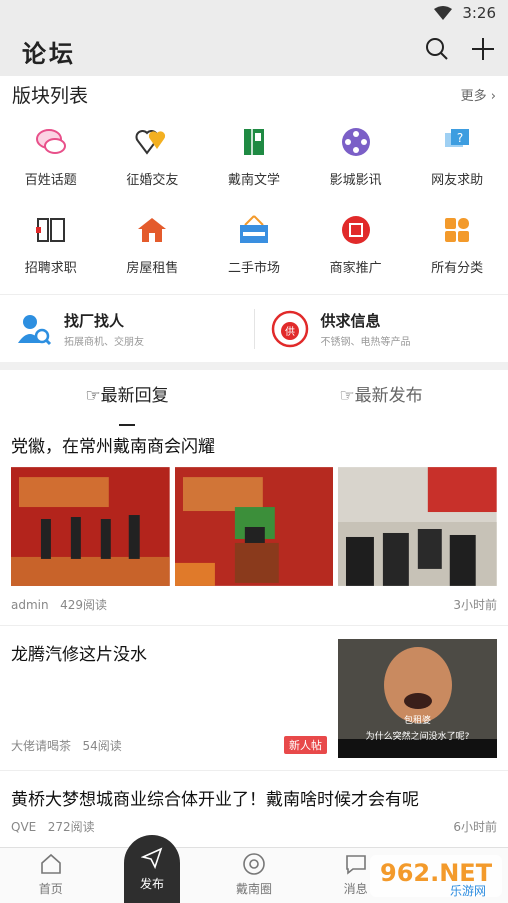 The image size is (508, 903). I want to click on tab-latest-post: ☞最新发布, so click(381, 393).